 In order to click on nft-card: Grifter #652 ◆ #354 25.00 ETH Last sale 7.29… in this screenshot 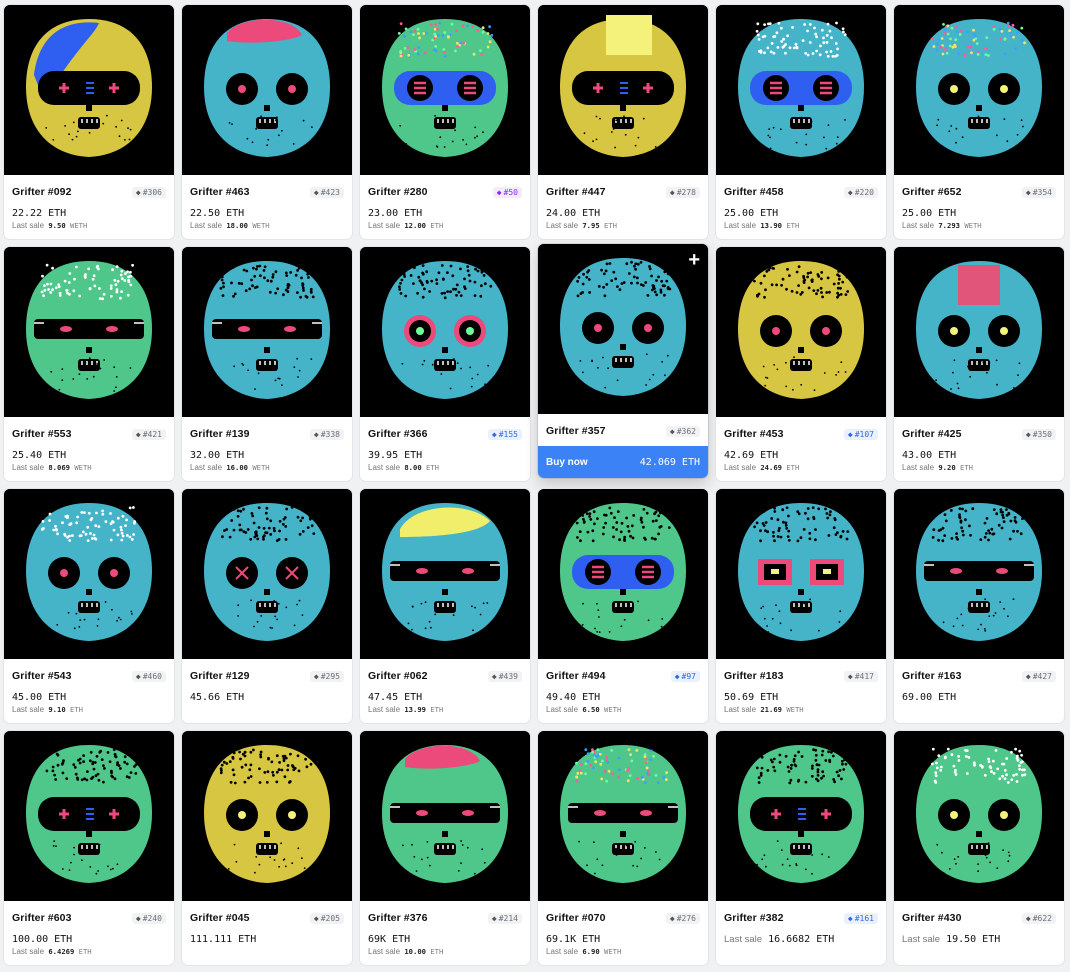, I will do `click(979, 122)`.